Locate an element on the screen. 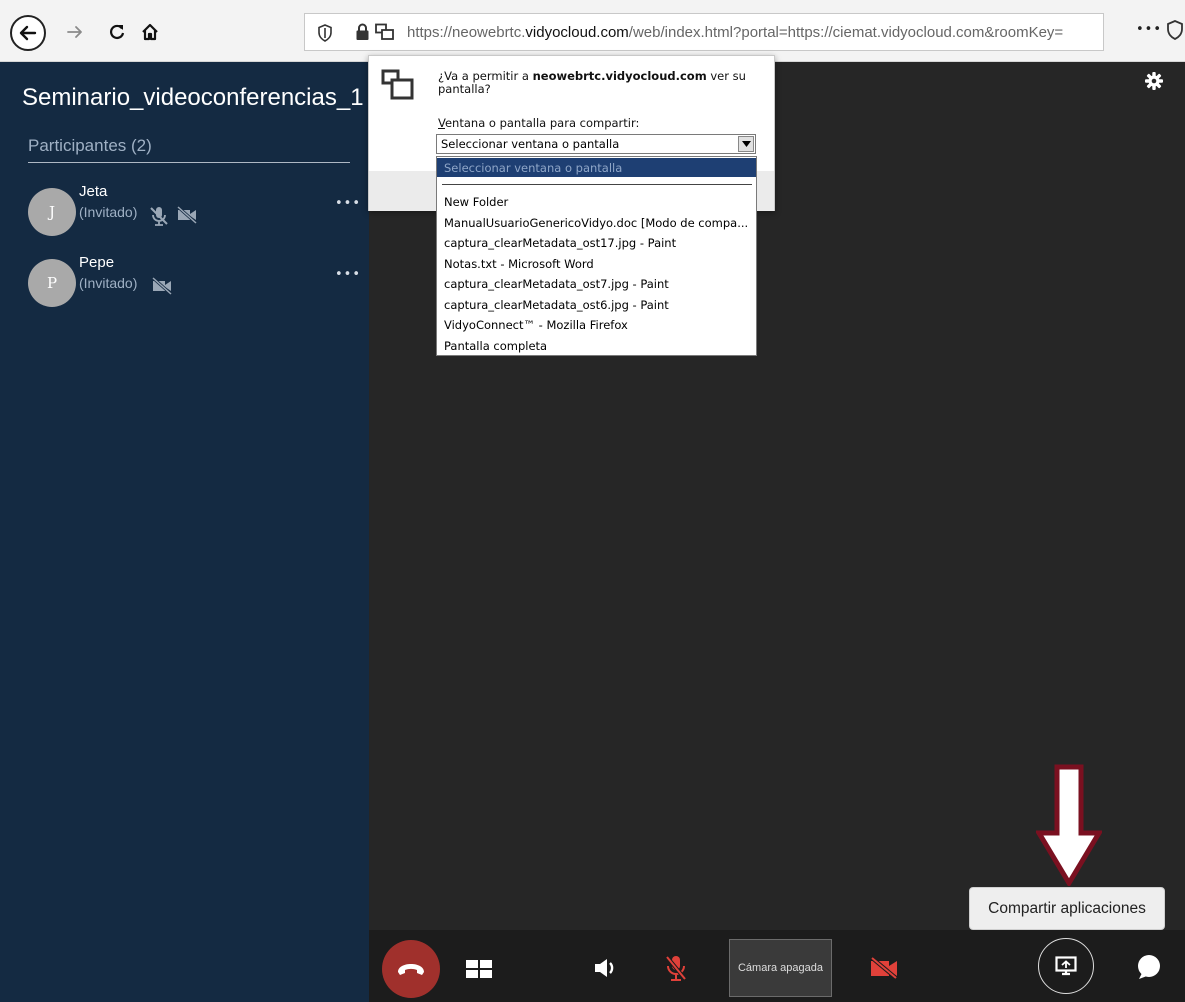 Image resolution: width=1185 pixels, height=1002 pixels. layout-button is located at coordinates (479, 969).